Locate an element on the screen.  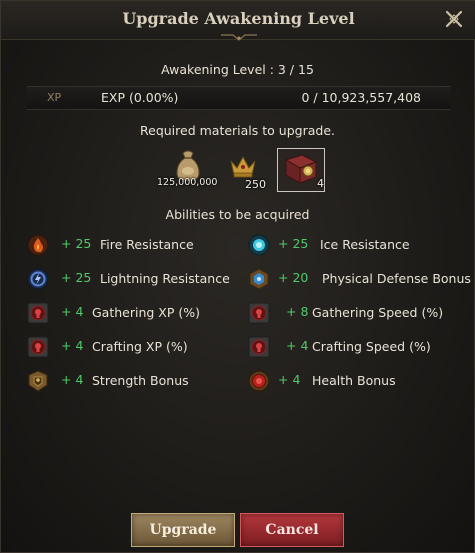
ability-name: Fire Resistance is located at coordinates (147, 244).